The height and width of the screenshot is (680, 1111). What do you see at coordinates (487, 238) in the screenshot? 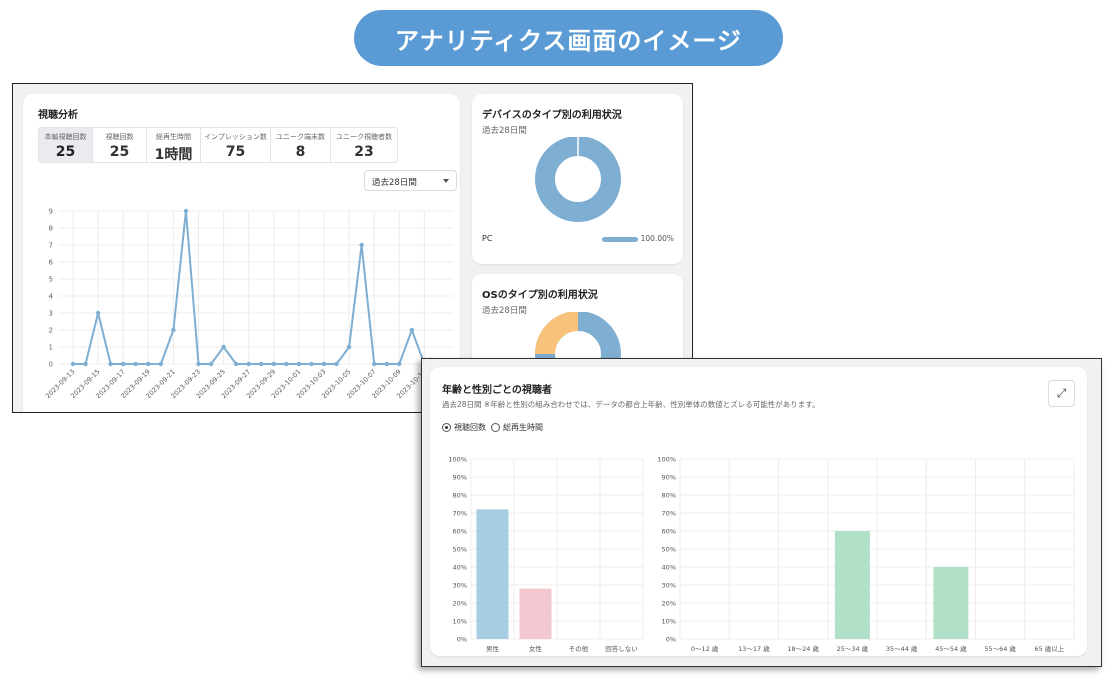
I see `legend-label: PC` at bounding box center [487, 238].